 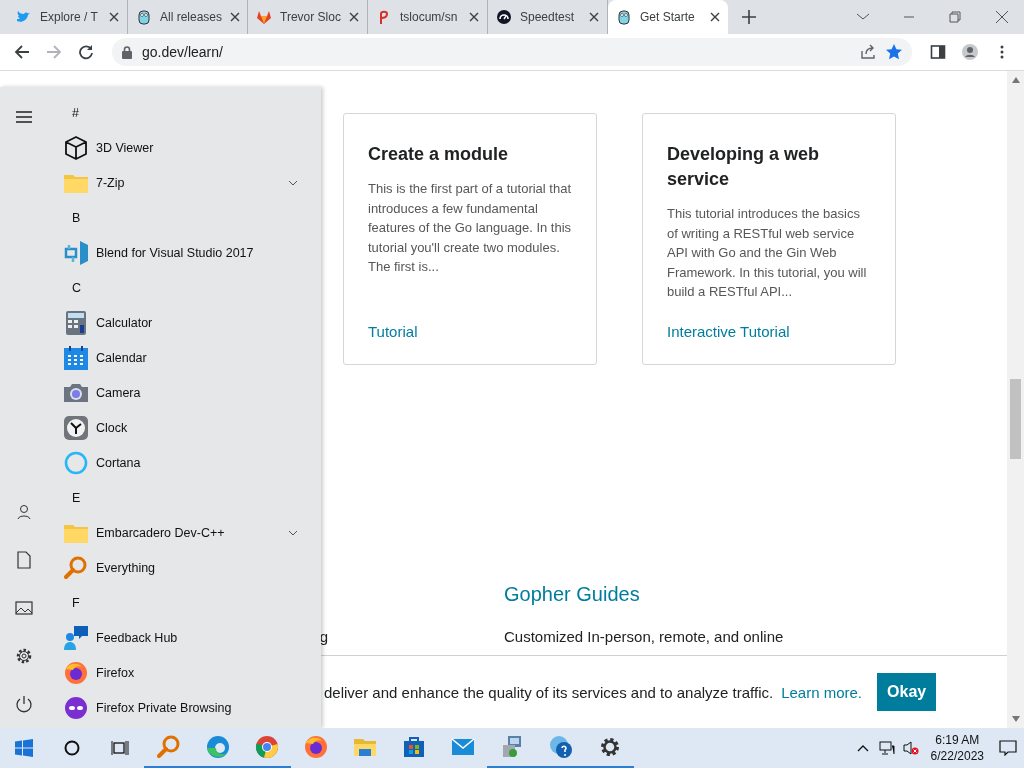 I want to click on section-title: Gopher Guides, so click(x=755, y=594).